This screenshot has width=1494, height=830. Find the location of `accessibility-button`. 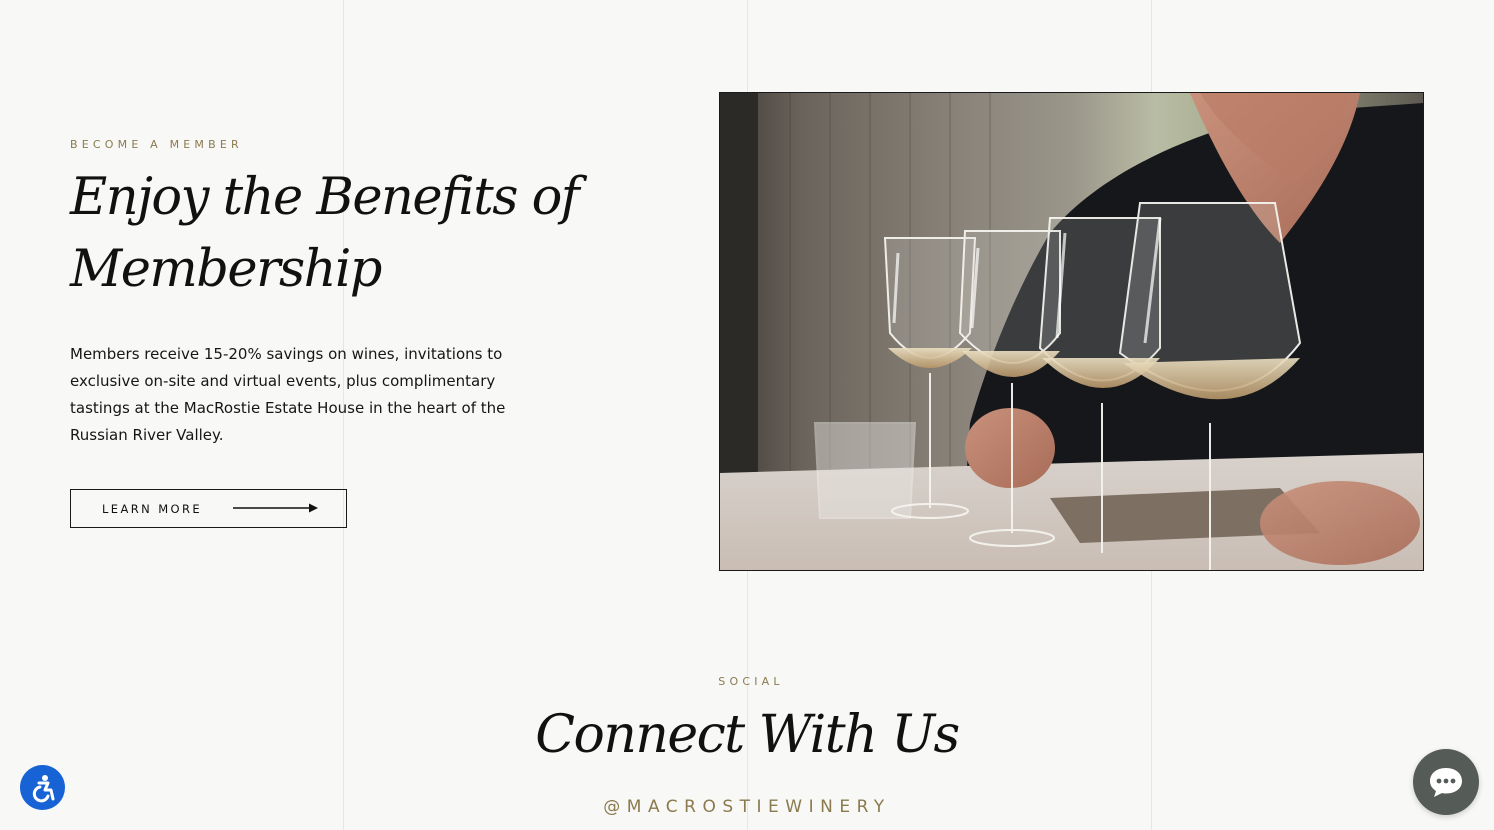

accessibility-button is located at coordinates (42, 787).